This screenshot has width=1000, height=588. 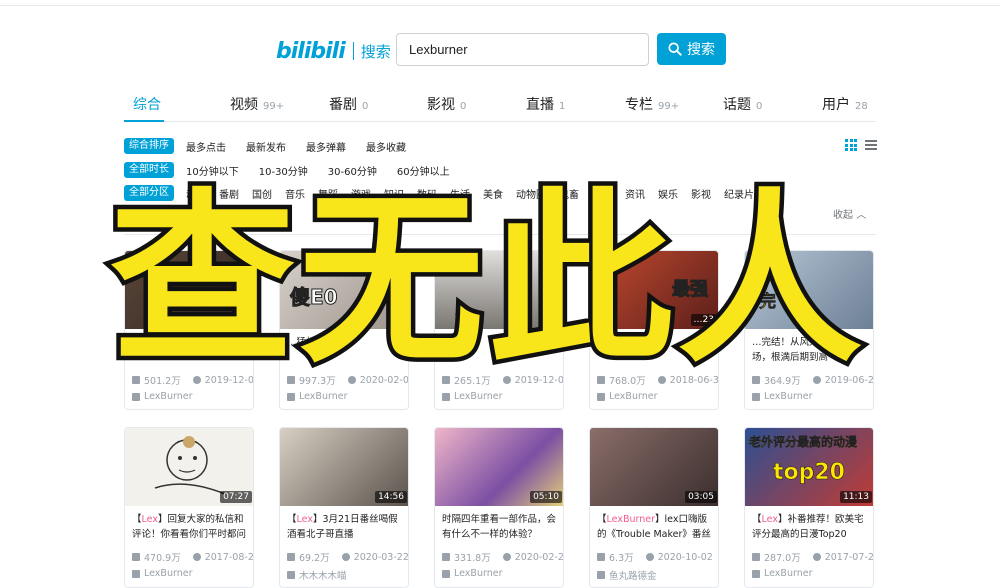 What do you see at coordinates (427, 193) in the screenshot?
I see `zone-option: 数码` at bounding box center [427, 193].